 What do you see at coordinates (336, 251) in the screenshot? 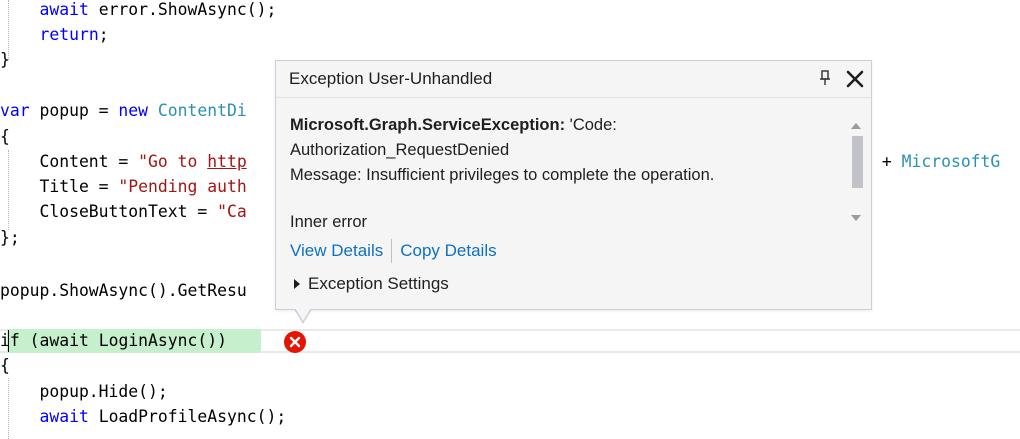
I see `view-details-link: View Details` at bounding box center [336, 251].